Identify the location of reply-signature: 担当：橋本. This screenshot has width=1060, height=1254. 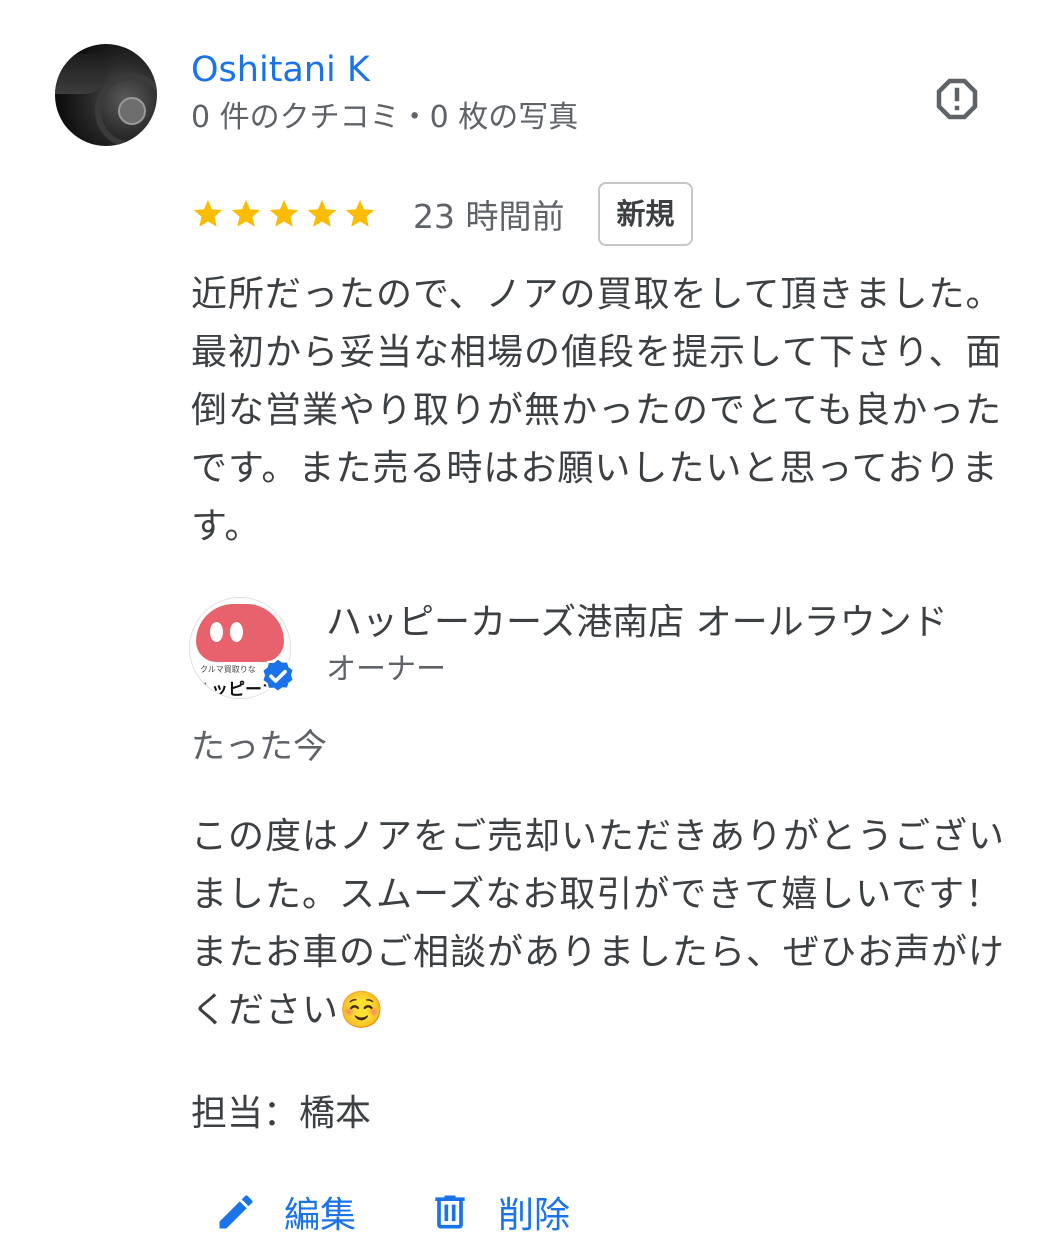
(281, 1113).